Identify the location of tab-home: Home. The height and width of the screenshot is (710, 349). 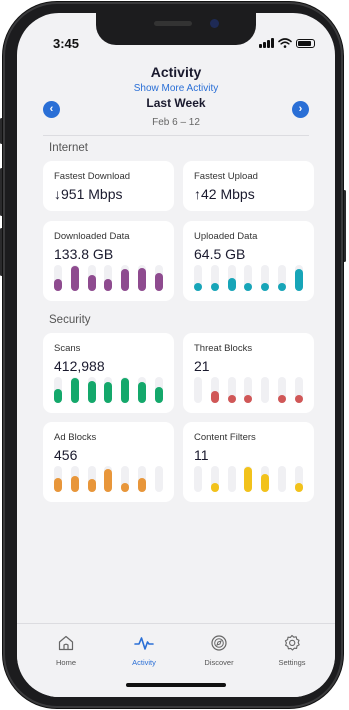
(66, 650).